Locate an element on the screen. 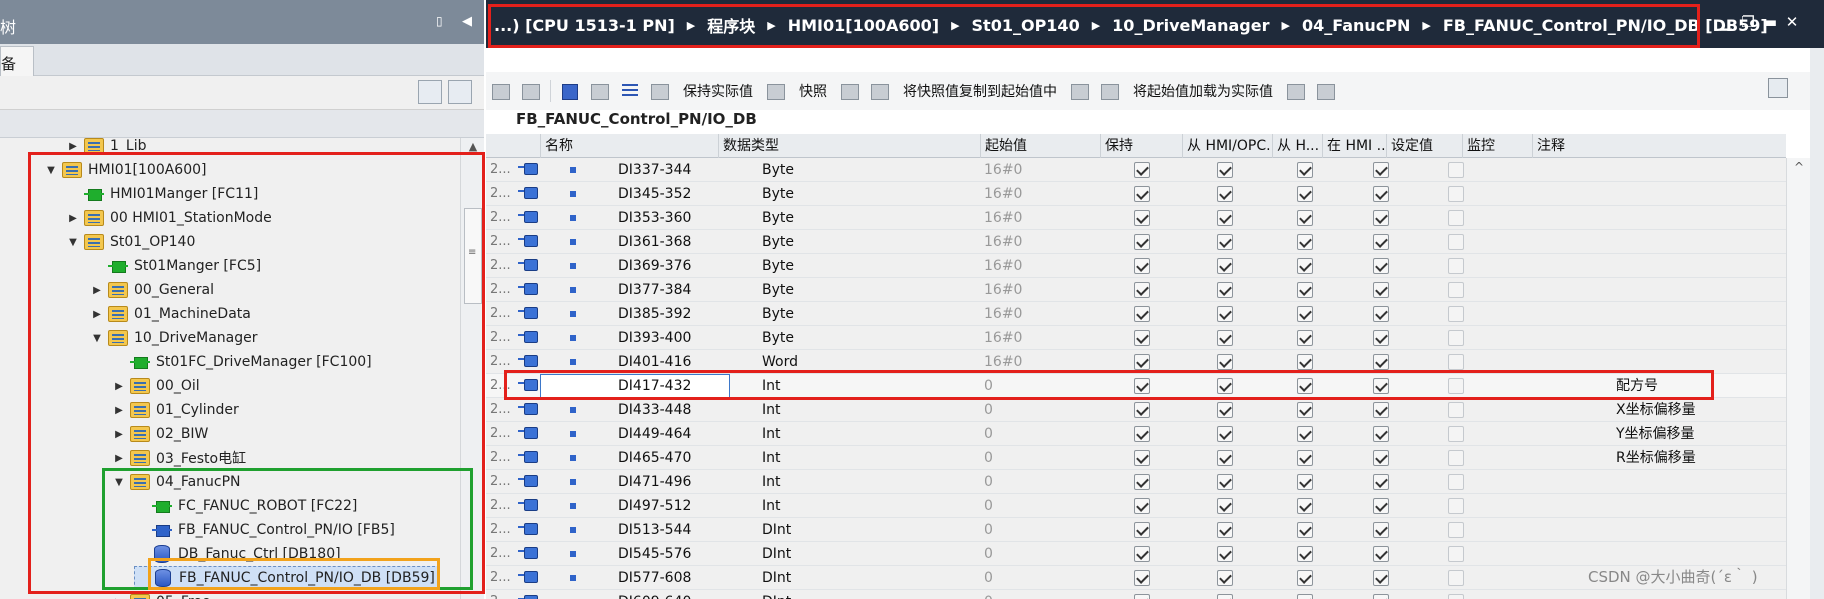  tree-node: FC_FANUC_ROBOT [FC22] is located at coordinates (245, 506).